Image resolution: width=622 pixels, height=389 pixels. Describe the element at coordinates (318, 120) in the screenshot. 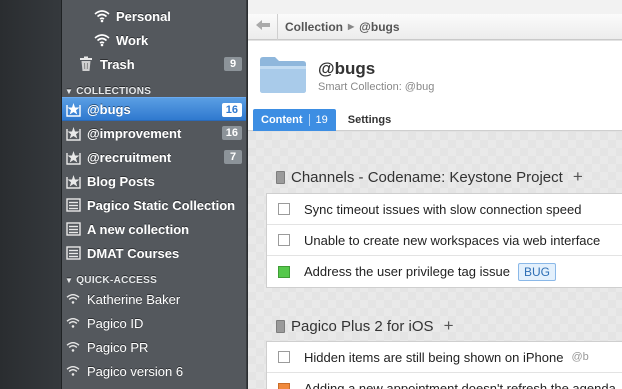

I see `tab-count: 19` at that location.